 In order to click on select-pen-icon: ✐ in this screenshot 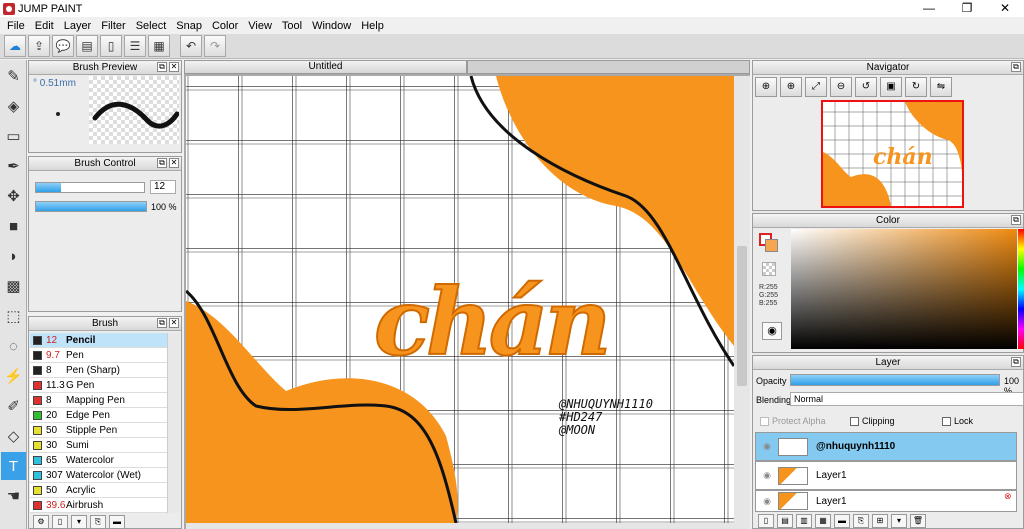, I will do `click(13, 406)`.